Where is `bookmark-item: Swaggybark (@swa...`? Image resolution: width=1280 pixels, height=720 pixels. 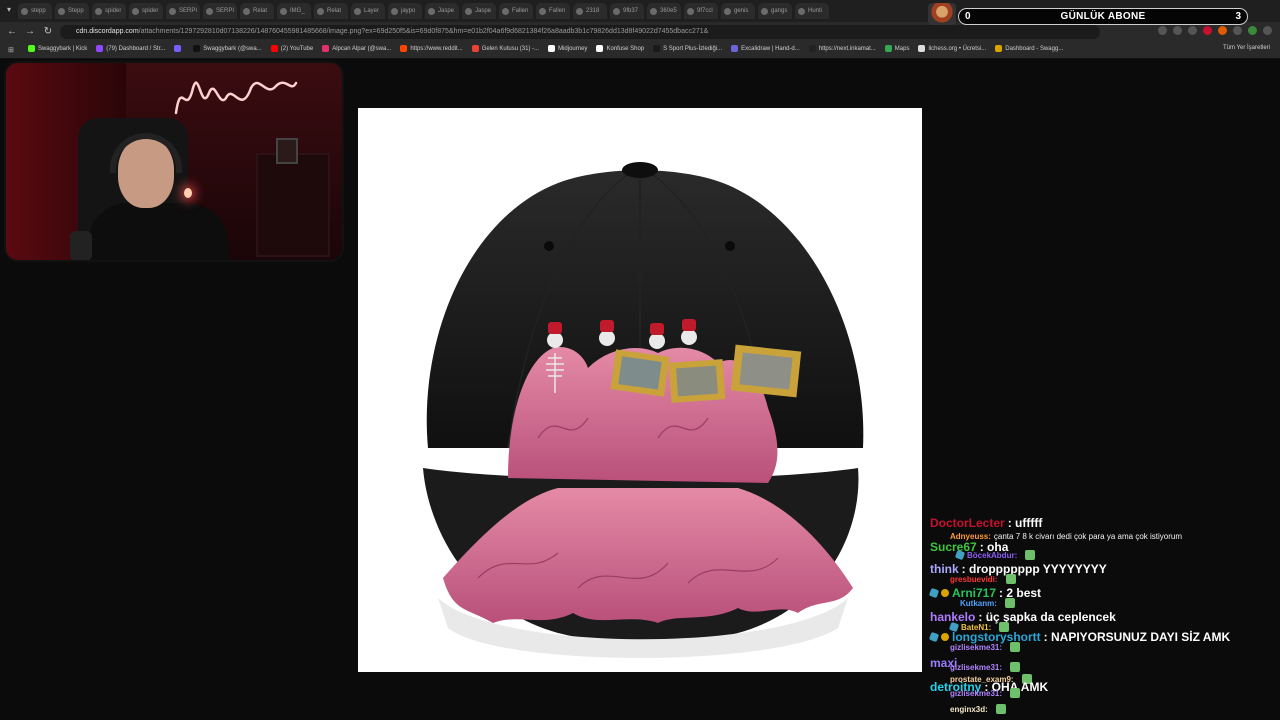
bookmark-item: Swaggybark (@swa... is located at coordinates (227, 48).